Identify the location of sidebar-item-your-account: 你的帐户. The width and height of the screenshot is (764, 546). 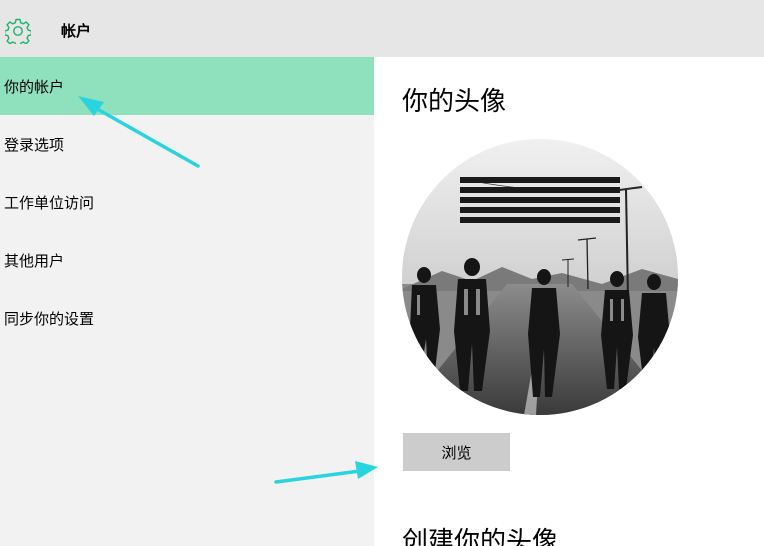
(187, 86).